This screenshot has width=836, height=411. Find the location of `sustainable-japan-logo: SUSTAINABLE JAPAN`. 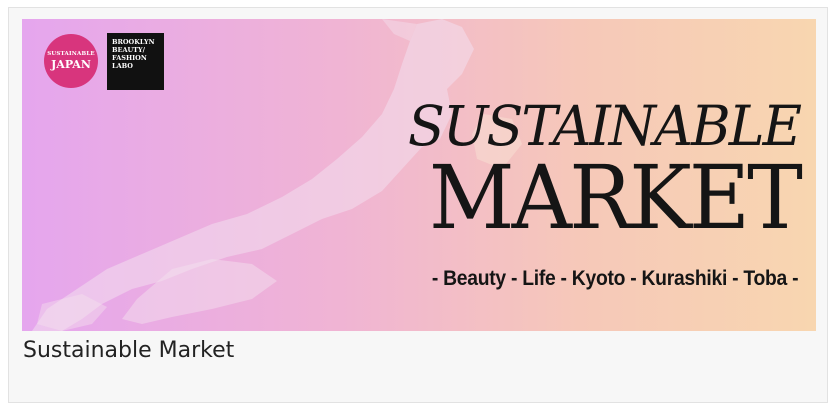

sustainable-japan-logo: SUSTAINABLE JAPAN is located at coordinates (71, 61).